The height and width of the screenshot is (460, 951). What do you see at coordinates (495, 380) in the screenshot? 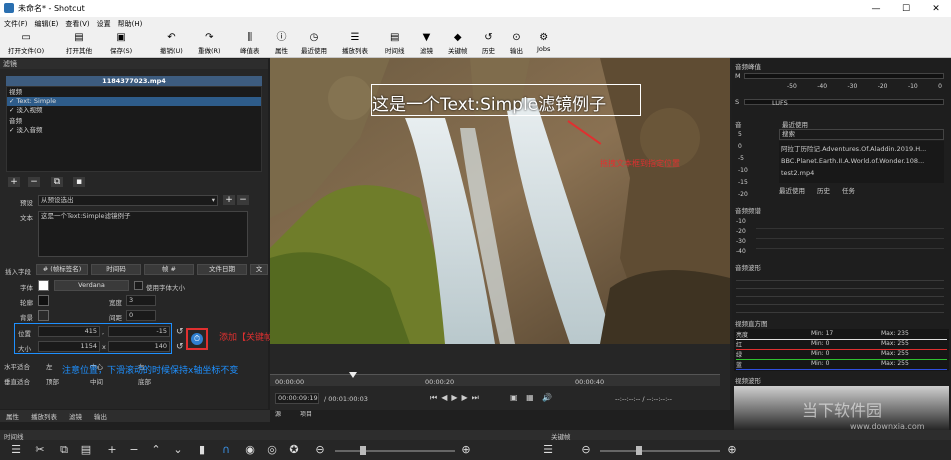
I see `scrubber` at bounding box center [495, 380].